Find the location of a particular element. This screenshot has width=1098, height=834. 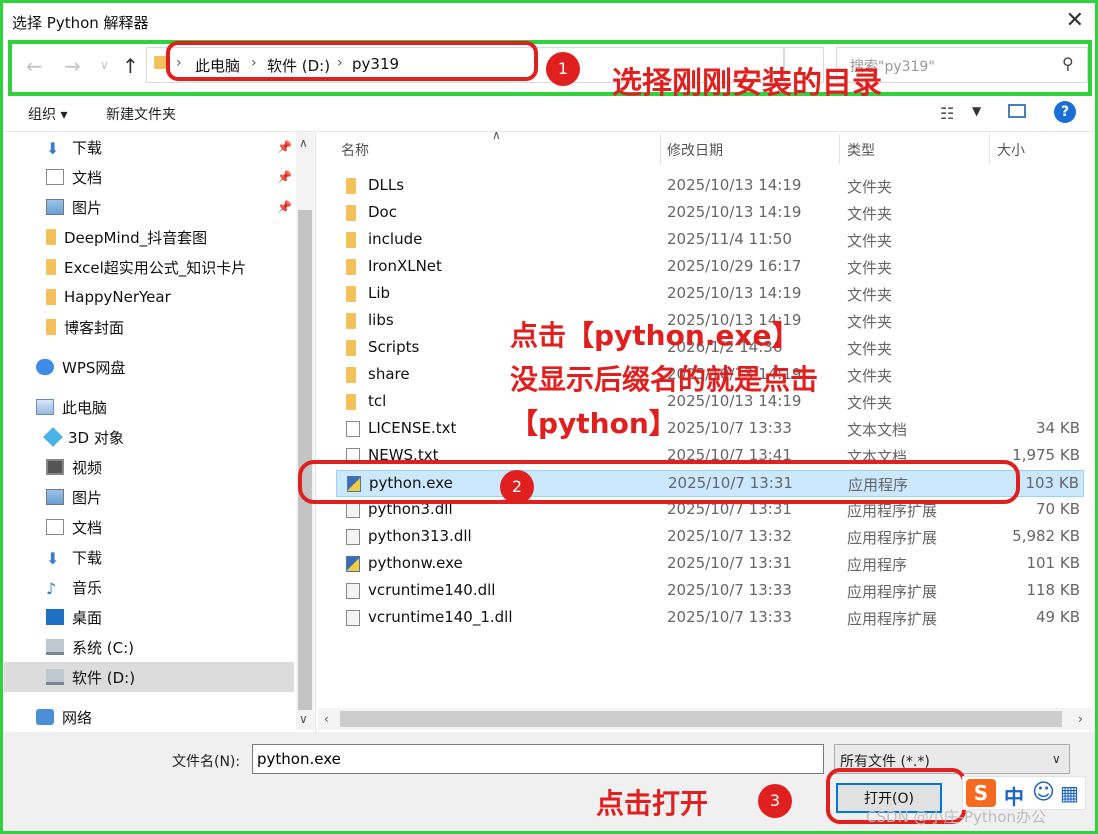

nav-item-folder: HappyNerYear is located at coordinates (108, 297).